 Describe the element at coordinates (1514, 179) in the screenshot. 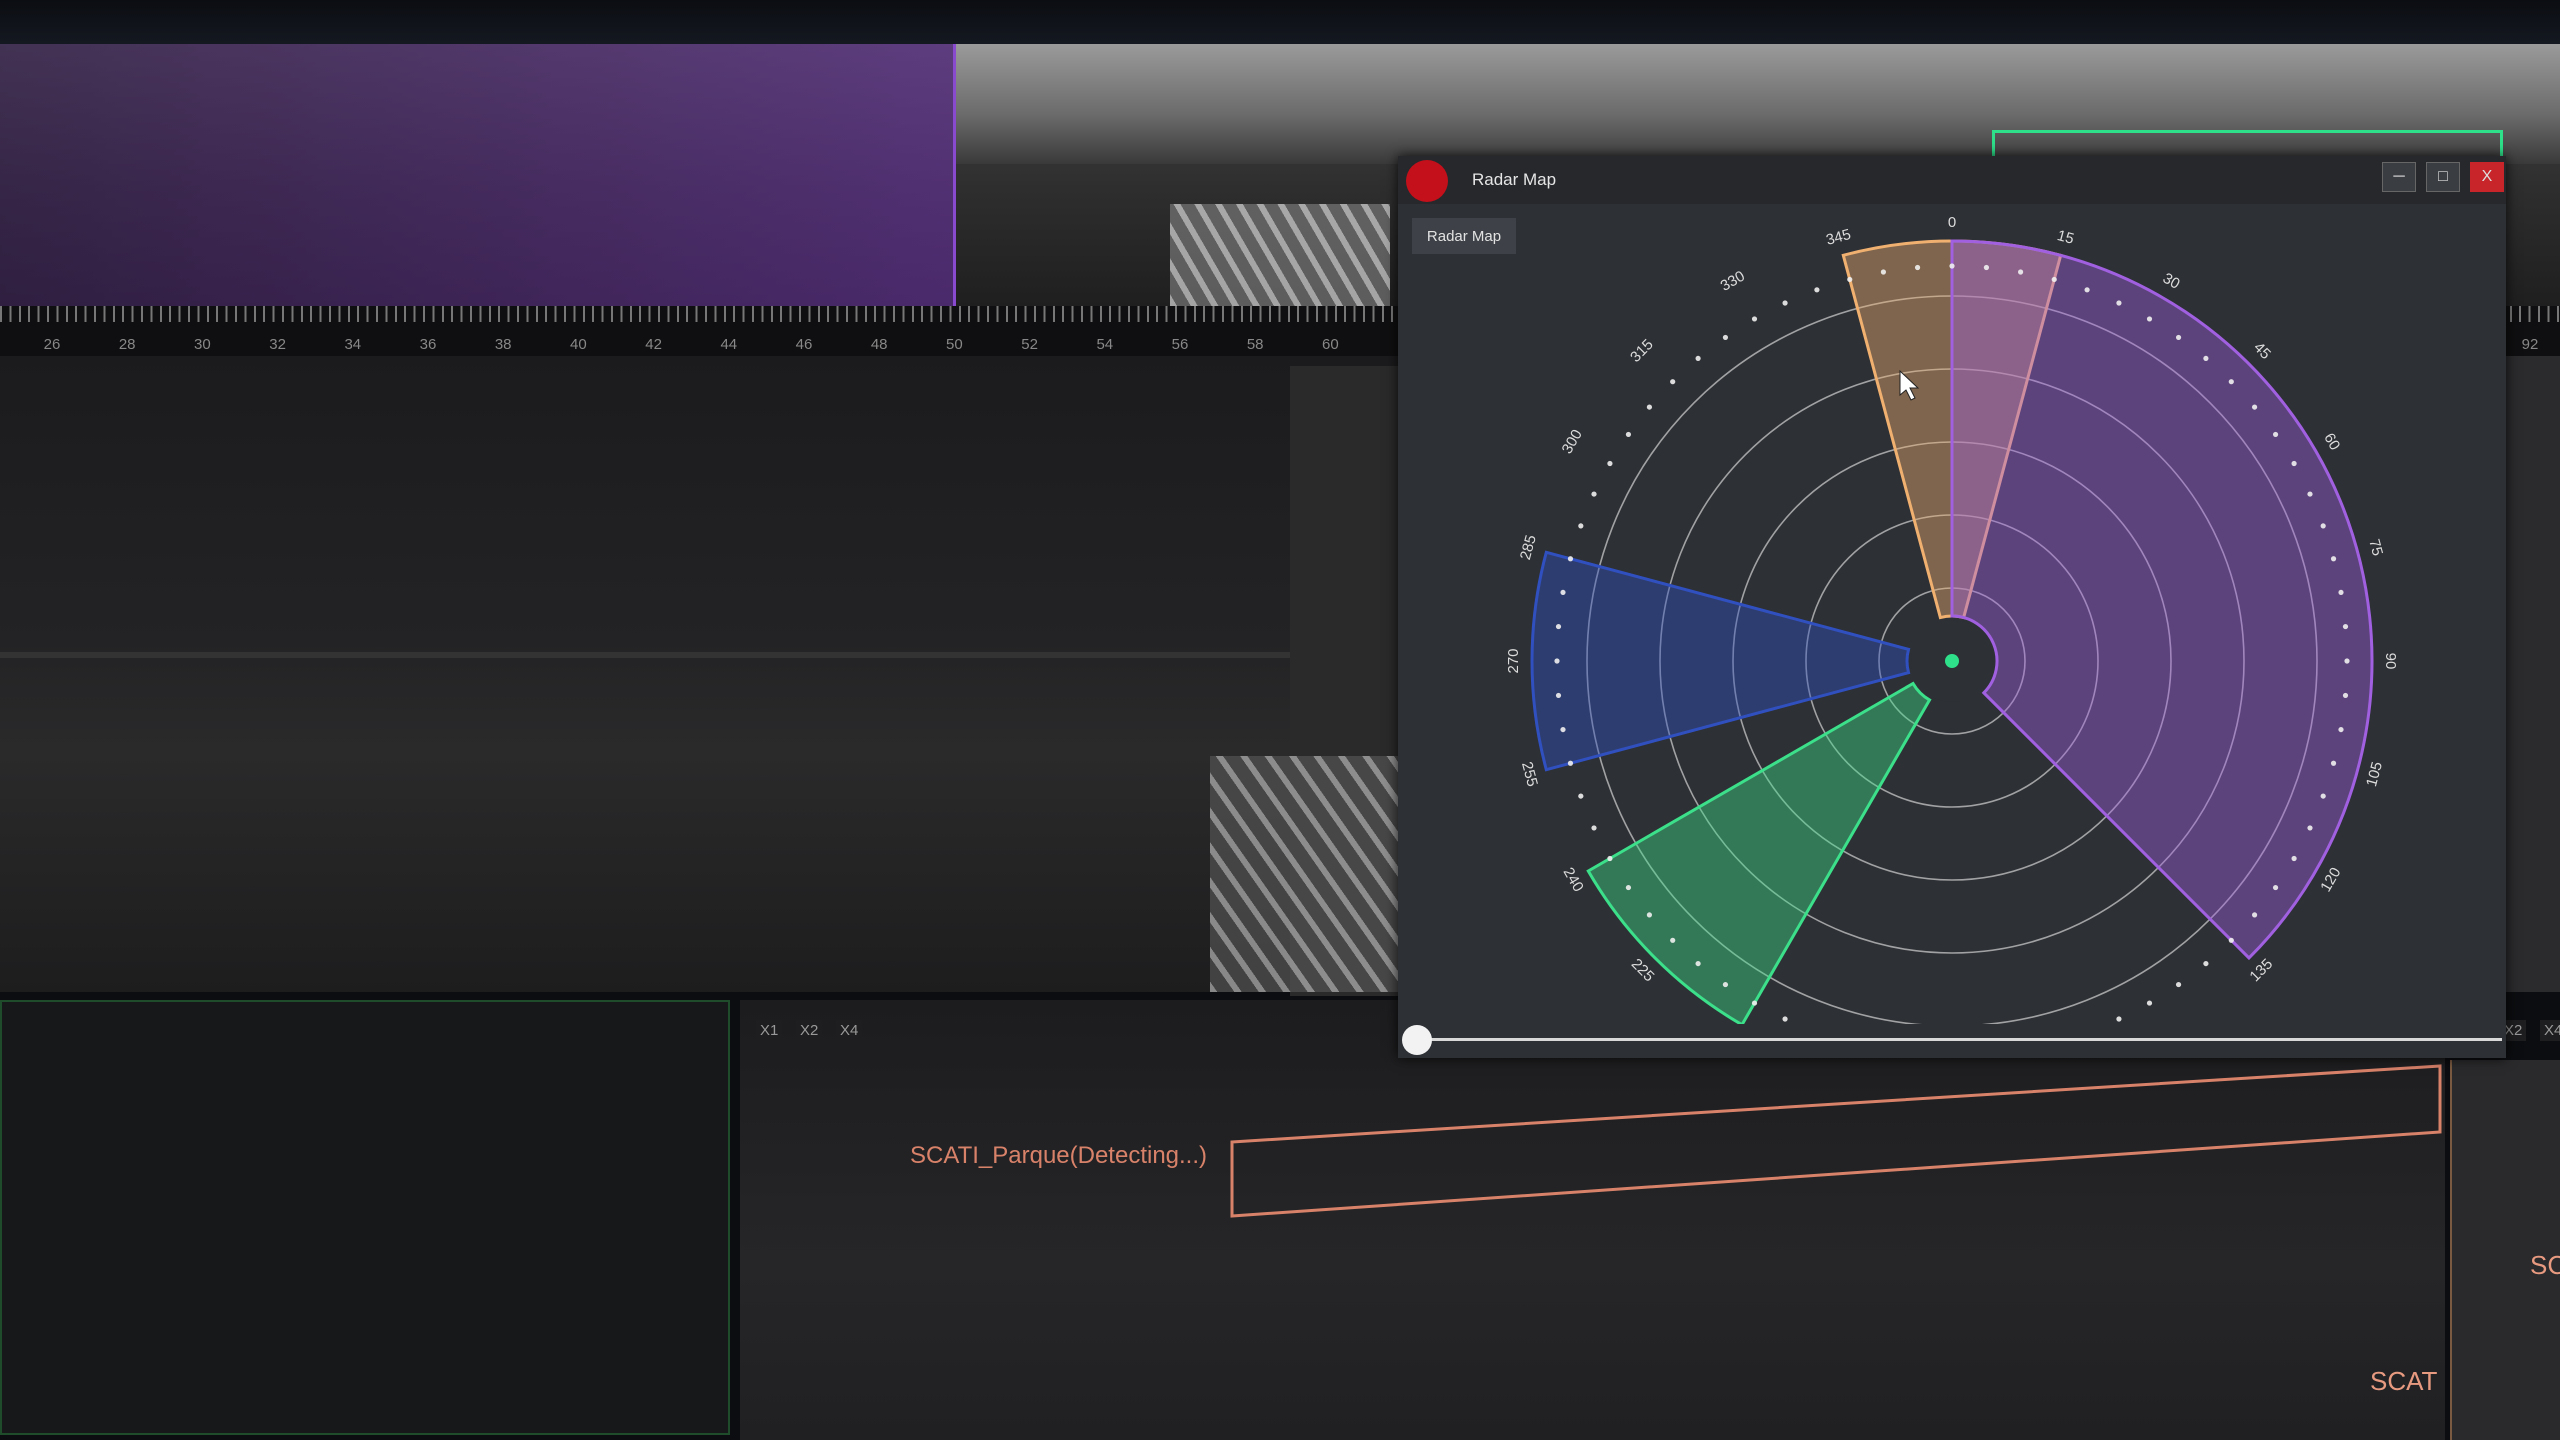

I see `window-title: Radar Map` at that location.